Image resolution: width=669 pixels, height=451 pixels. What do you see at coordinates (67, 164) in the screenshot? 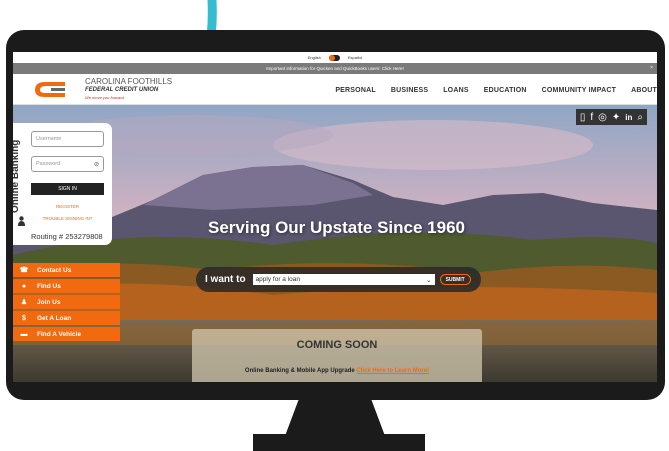
I see `password-input: Password ⊘` at bounding box center [67, 164].